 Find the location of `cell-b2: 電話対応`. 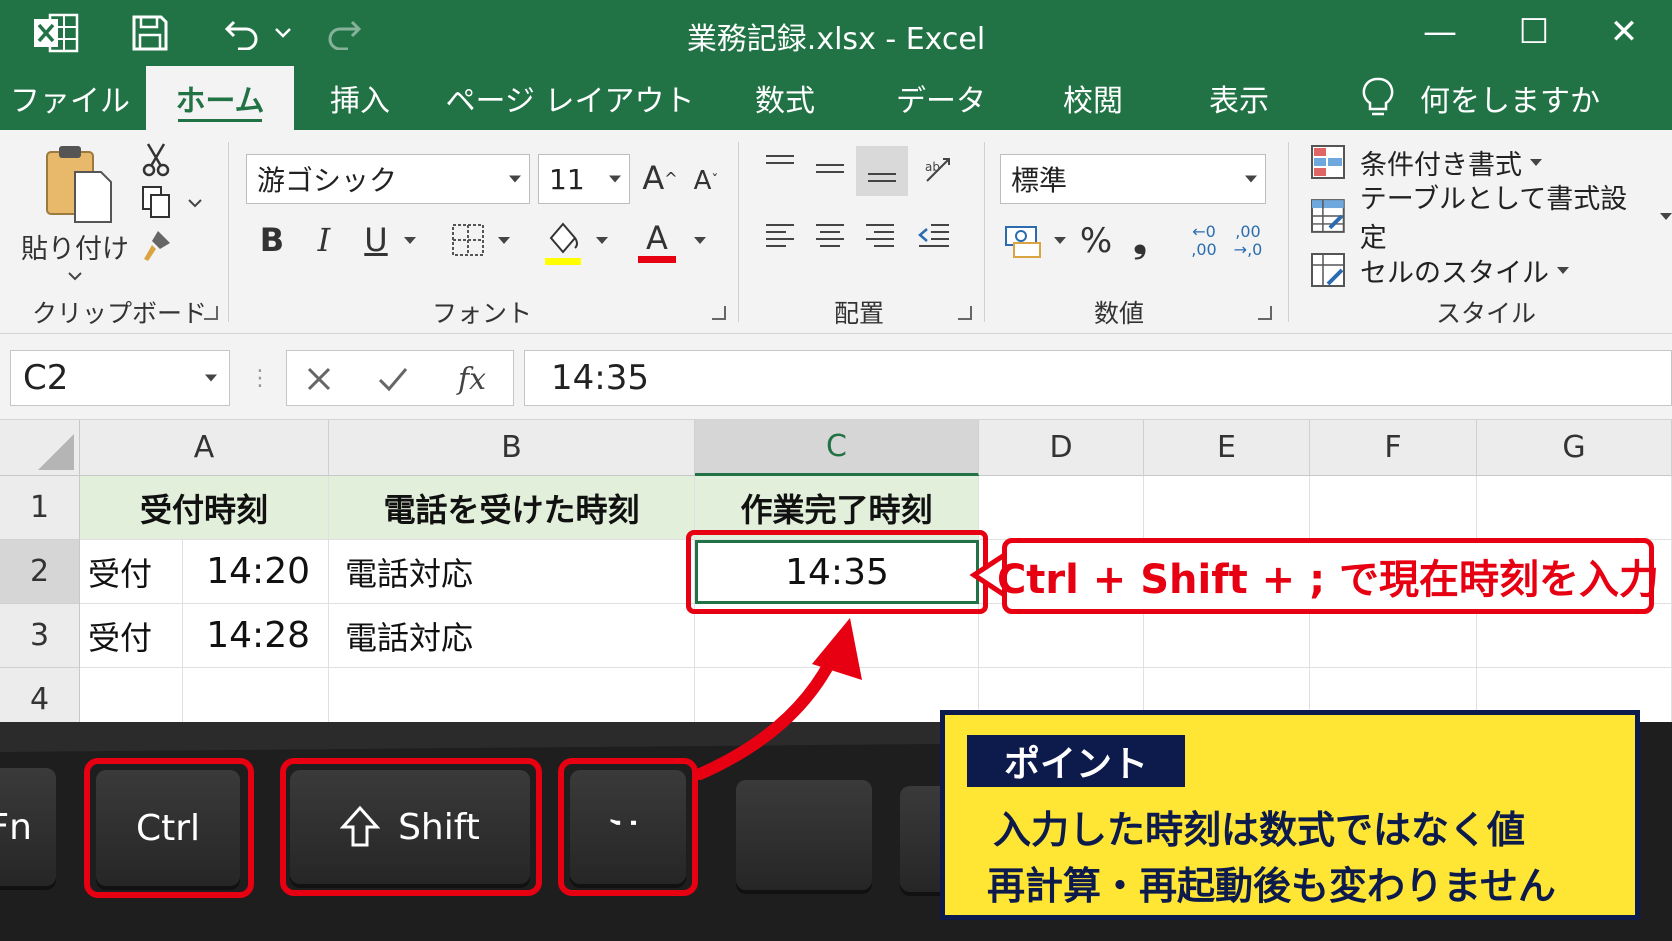

cell-b2: 電話対応 is located at coordinates (512, 572).